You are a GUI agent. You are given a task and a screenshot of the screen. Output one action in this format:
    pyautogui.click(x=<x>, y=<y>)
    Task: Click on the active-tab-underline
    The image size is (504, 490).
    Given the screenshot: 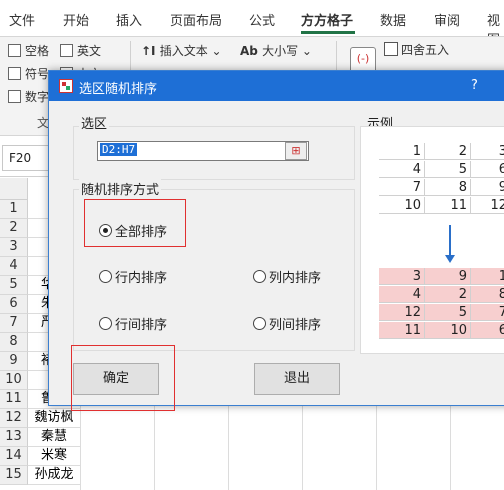 What is the action you would take?
    pyautogui.click(x=328, y=32)
    